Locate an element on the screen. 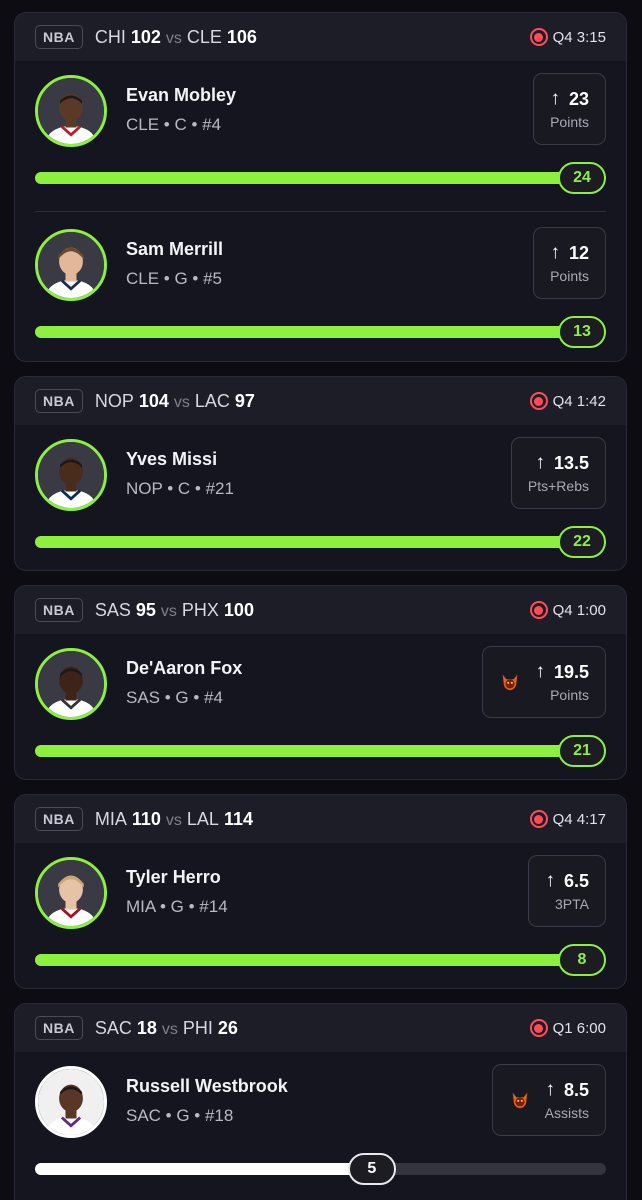 This screenshot has width=642, height=1200. game-header: NBA MIA 110 vs LAL 114 Q4 4:17 is located at coordinates (320, 819).